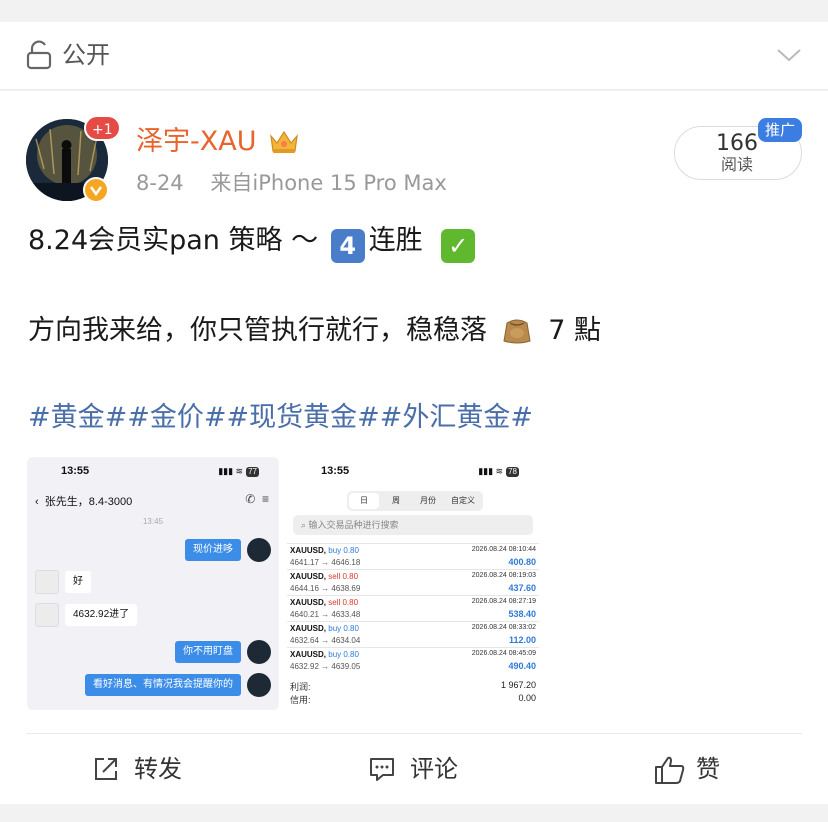 The width and height of the screenshot is (828, 822). Describe the element at coordinates (160, 183) in the screenshot. I see `post-date: 8-24` at that location.